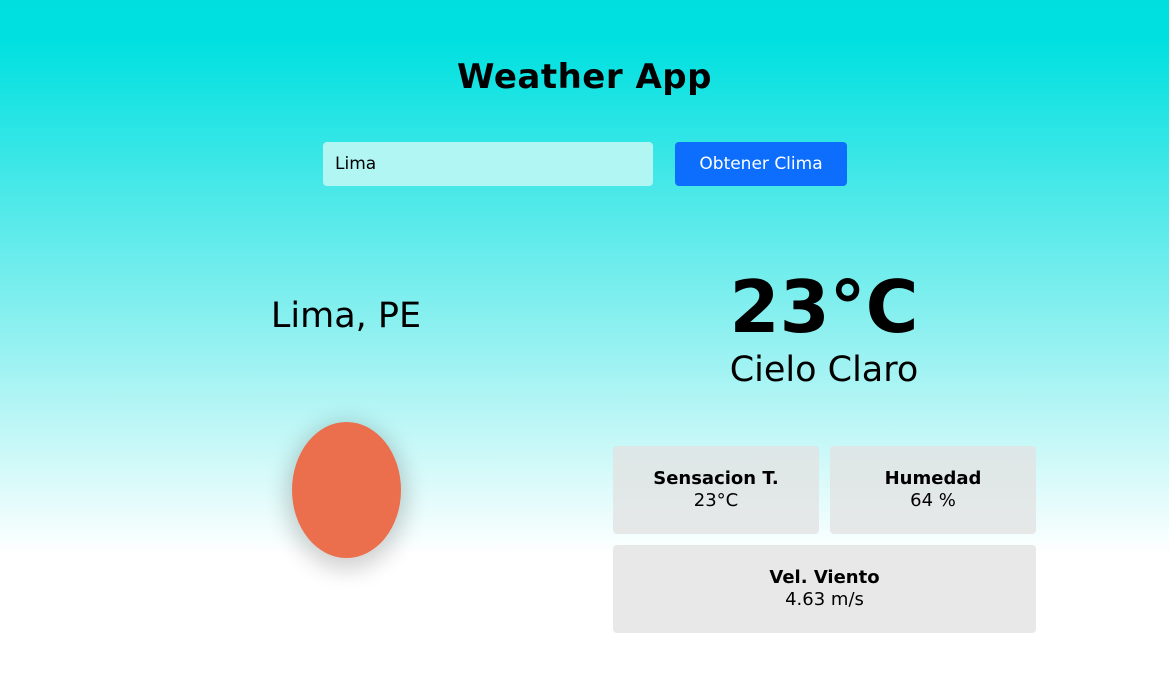  Describe the element at coordinates (584, 77) in the screenshot. I see `page-title: Weather App` at that location.